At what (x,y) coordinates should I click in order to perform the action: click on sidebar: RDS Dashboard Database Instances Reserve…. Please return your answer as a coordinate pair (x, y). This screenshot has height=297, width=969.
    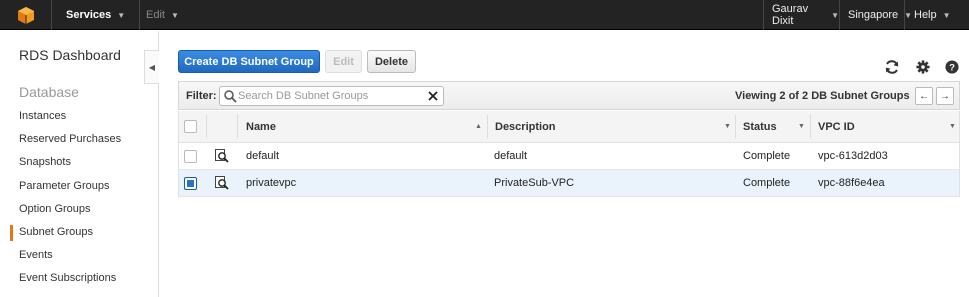
    Looking at the image, I should click on (79, 164).